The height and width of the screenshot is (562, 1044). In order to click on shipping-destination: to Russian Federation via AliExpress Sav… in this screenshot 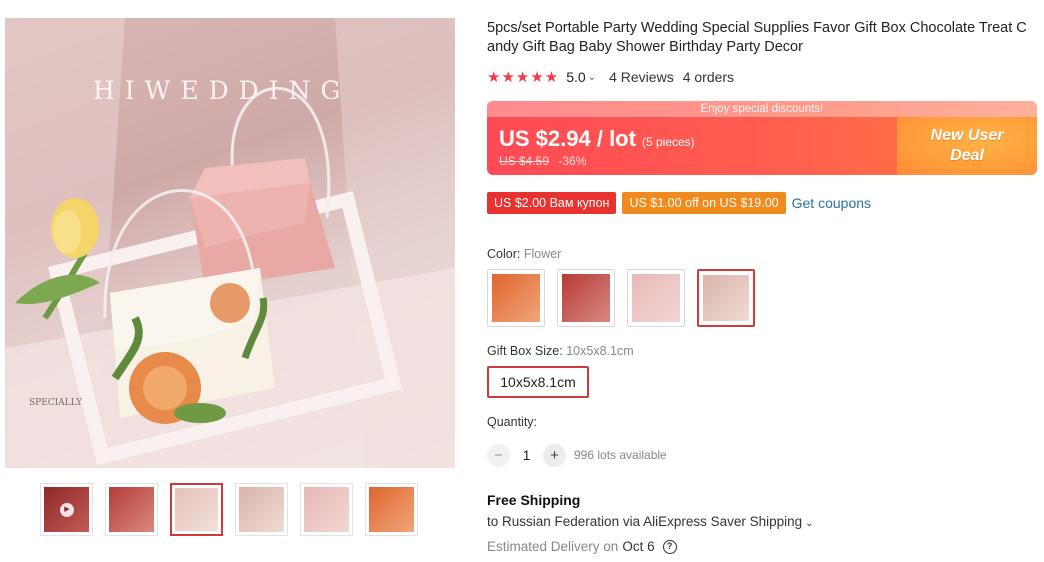, I will do `click(650, 521)`.